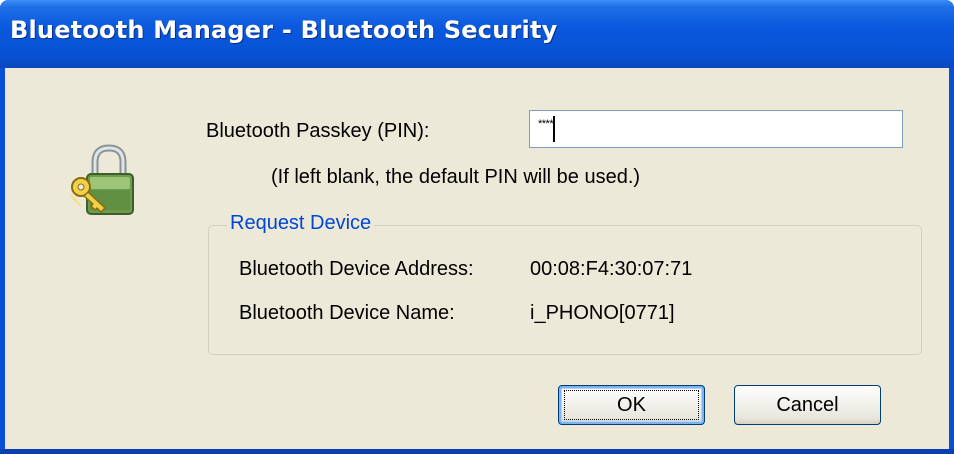 This screenshot has width=954, height=454. I want to click on device-address-value: 00:08:F4:30:07:71, so click(611, 269).